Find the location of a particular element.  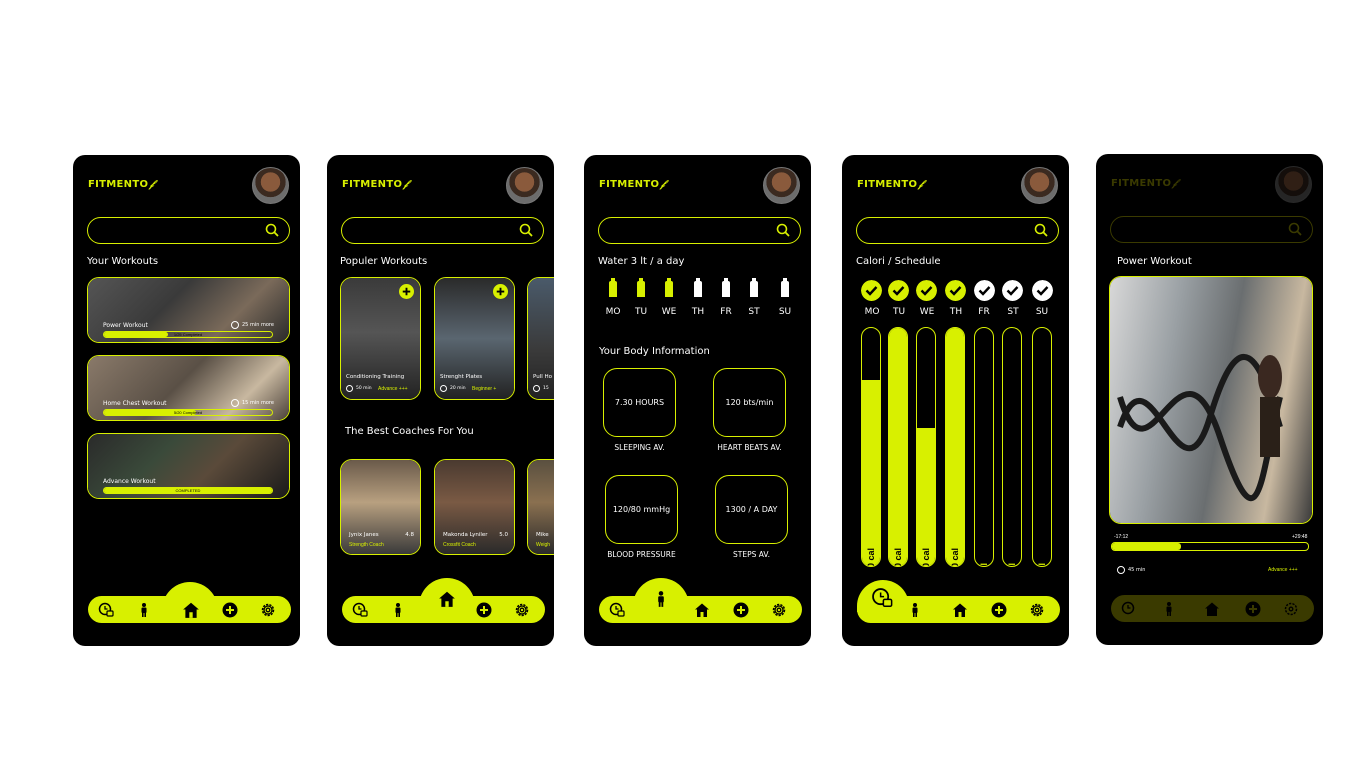

workout-photo is located at coordinates (541, 338).